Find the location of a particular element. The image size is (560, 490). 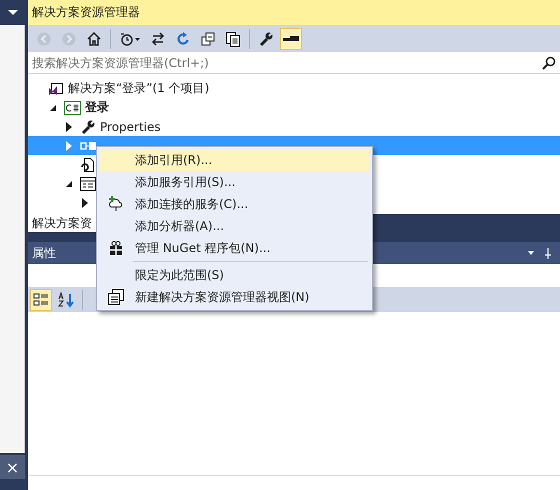

tree-item-label: Properties is located at coordinates (130, 127).